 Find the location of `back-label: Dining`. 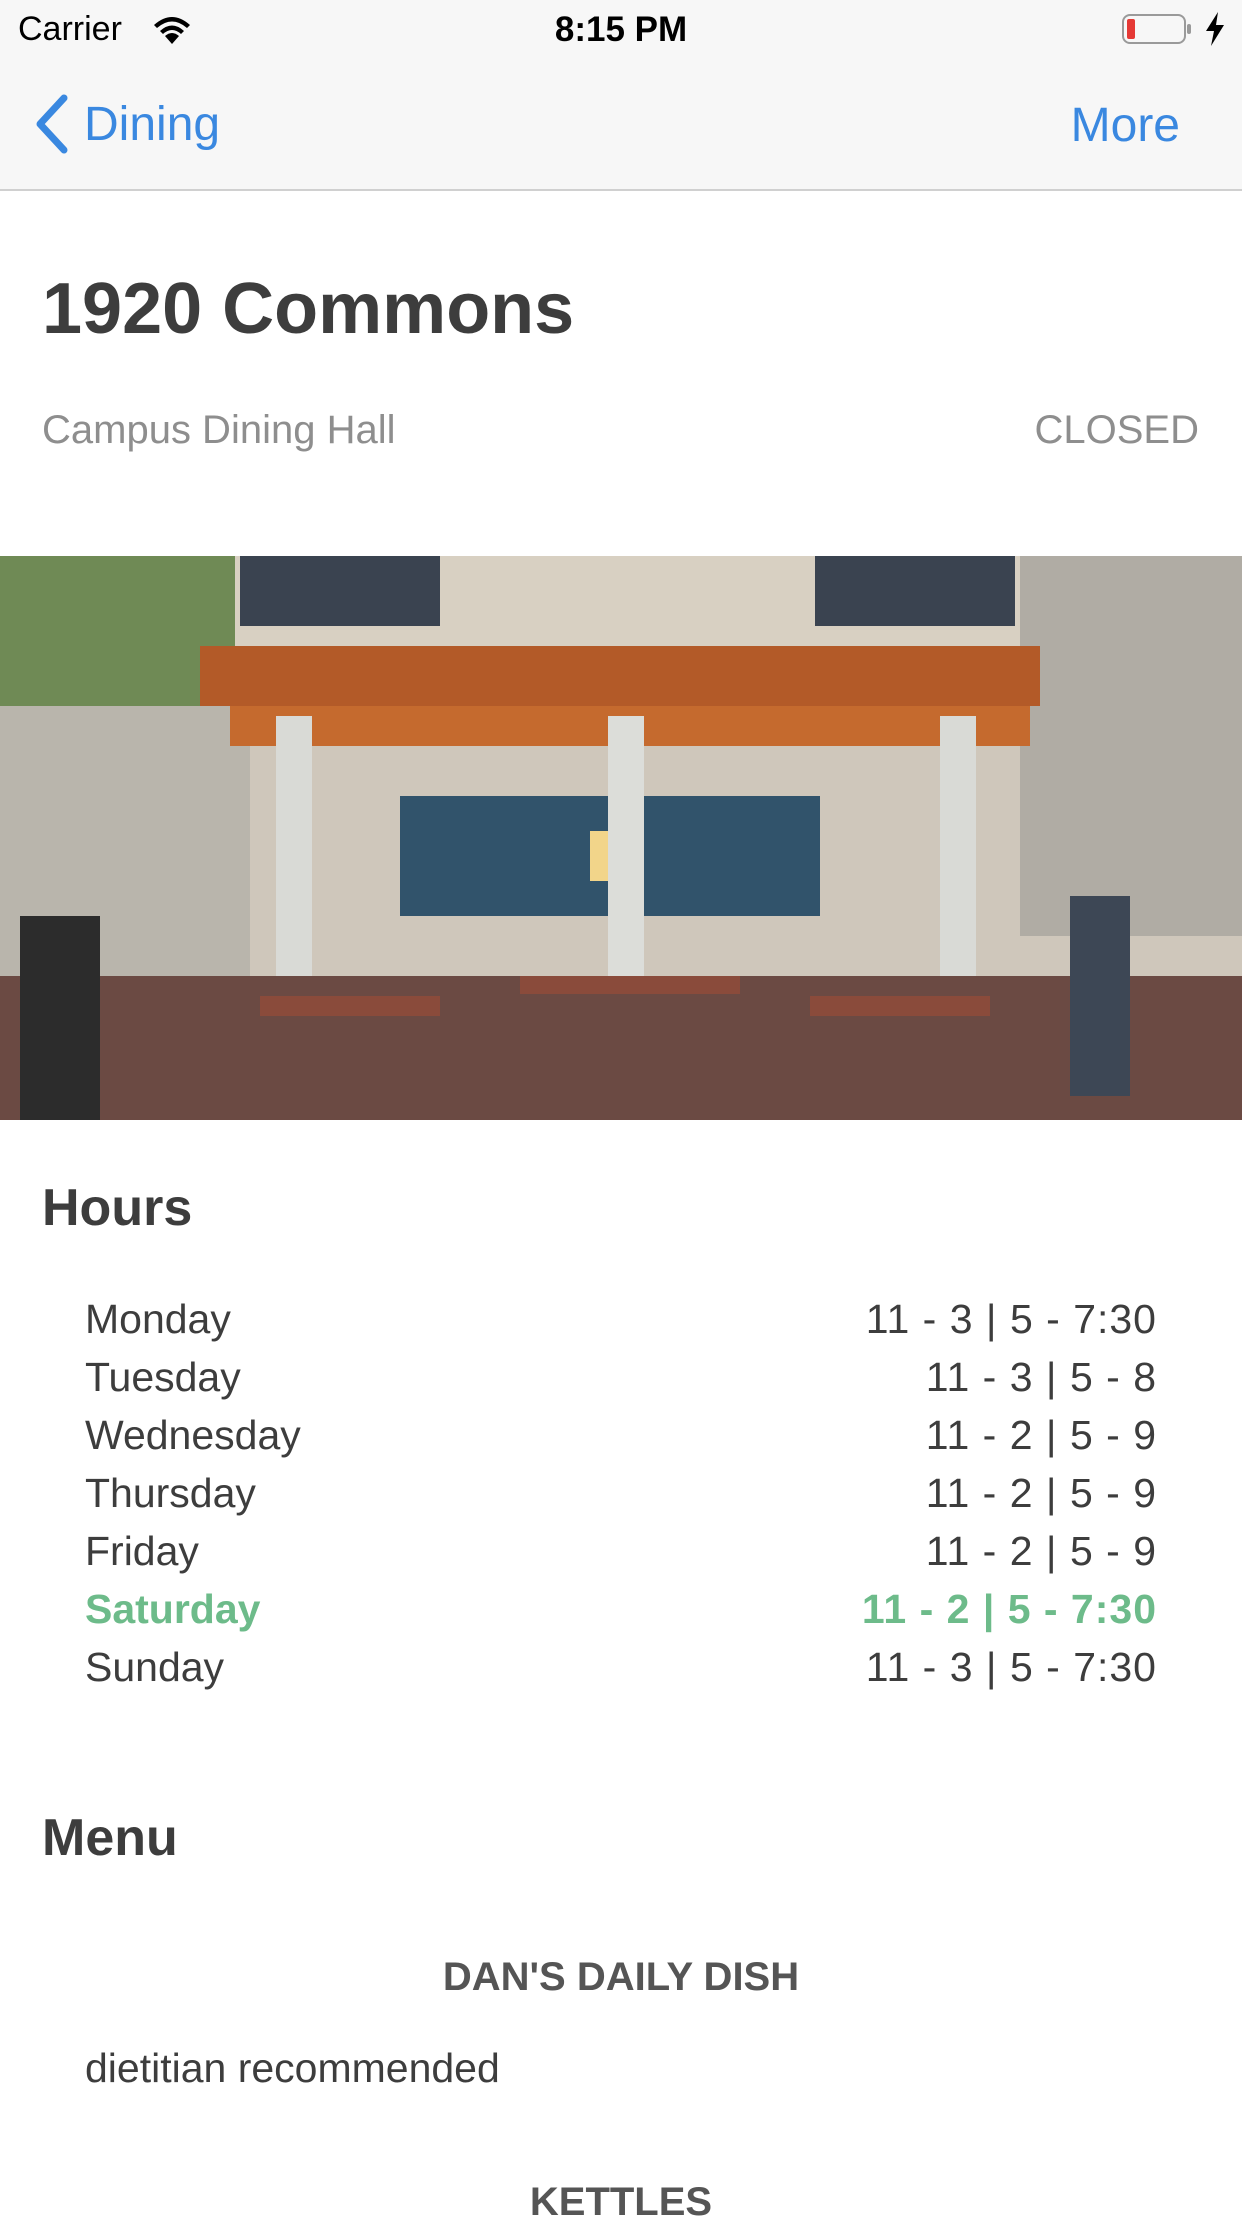

back-label: Dining is located at coordinates (152, 124).